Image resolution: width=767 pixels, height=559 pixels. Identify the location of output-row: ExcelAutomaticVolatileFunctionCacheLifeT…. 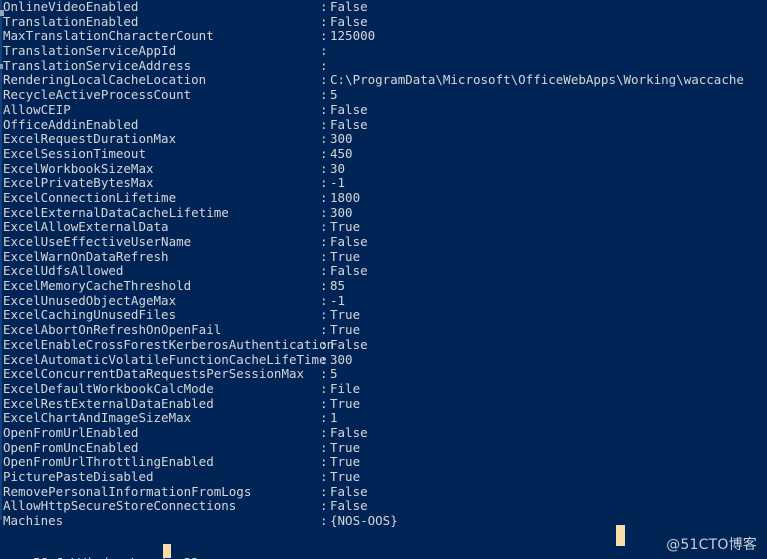
(373, 359).